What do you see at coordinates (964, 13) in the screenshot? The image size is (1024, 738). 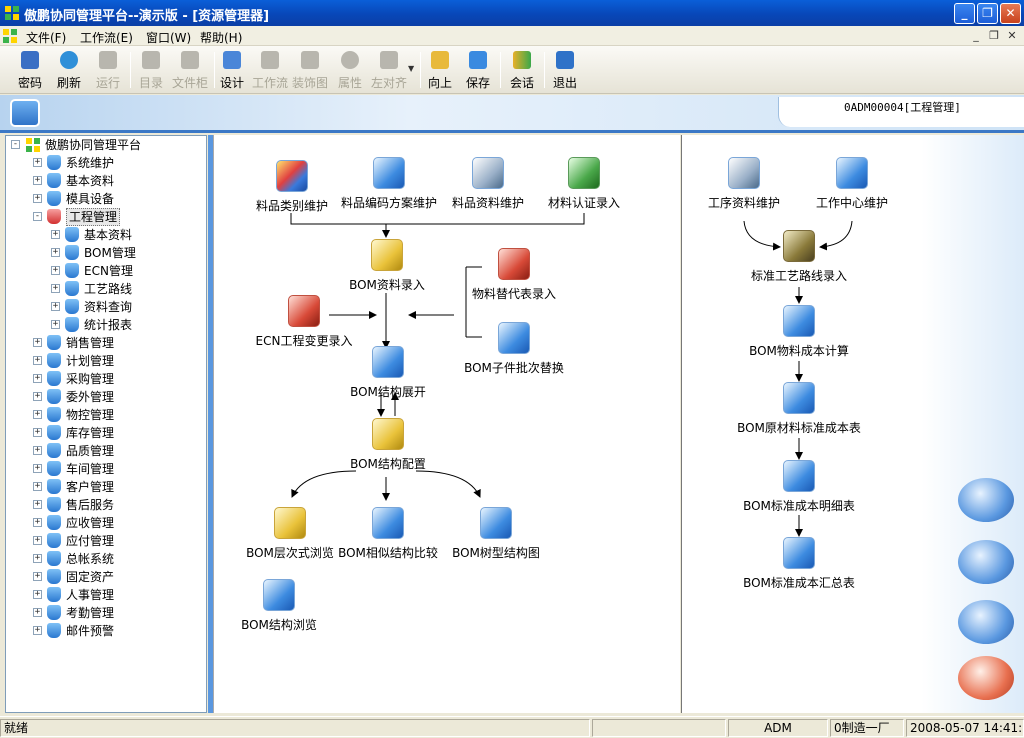 I see `minimize-button: _` at bounding box center [964, 13].